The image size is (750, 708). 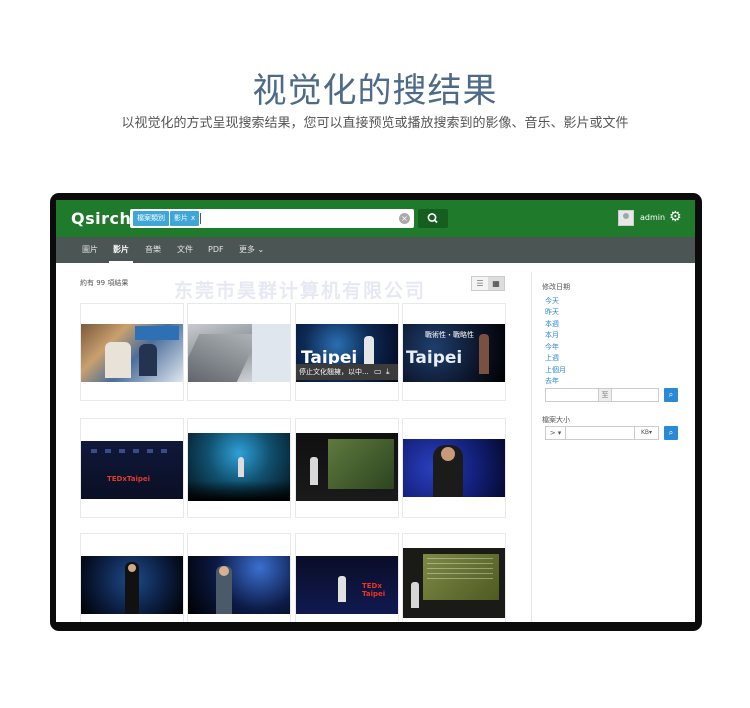 What do you see at coordinates (216, 250) in the screenshot?
I see `tab-pdf: PDF` at bounding box center [216, 250].